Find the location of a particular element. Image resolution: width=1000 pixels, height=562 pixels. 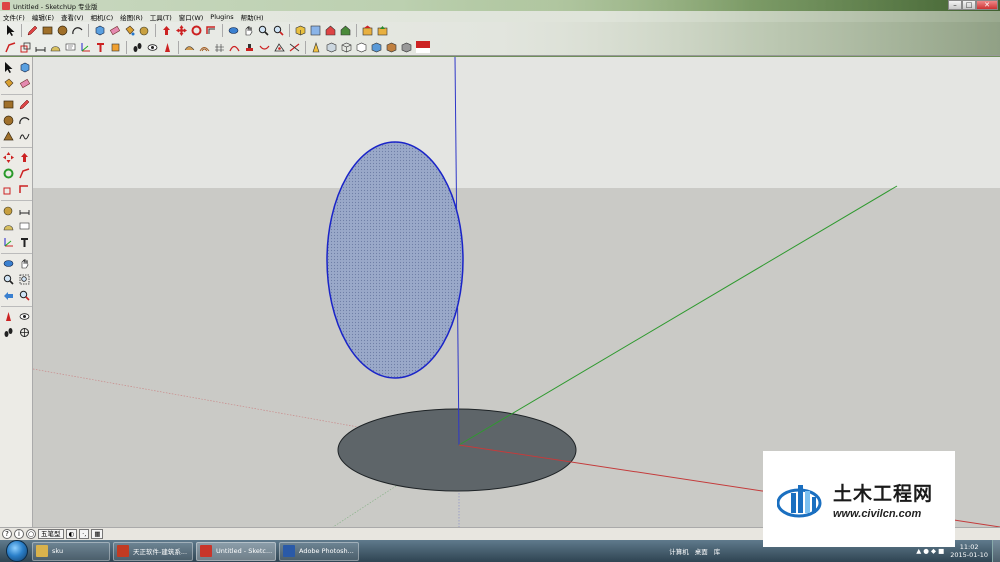

zoom-window-icon is located at coordinates (24, 279).